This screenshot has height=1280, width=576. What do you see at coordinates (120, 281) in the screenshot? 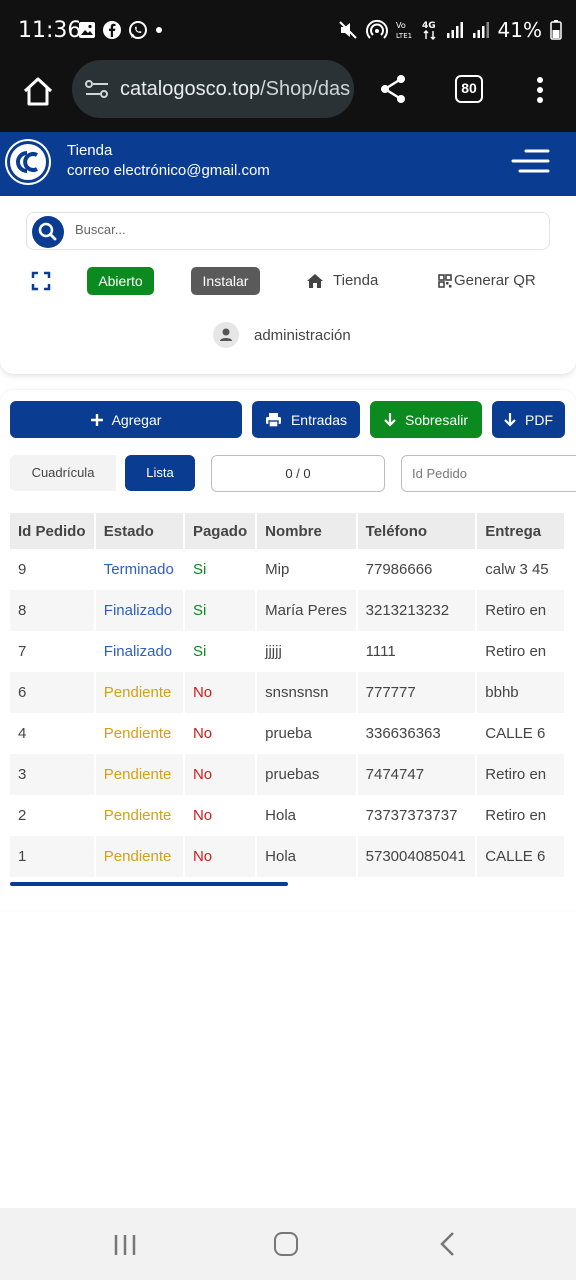
I see `open-status-button: Abierto` at bounding box center [120, 281].